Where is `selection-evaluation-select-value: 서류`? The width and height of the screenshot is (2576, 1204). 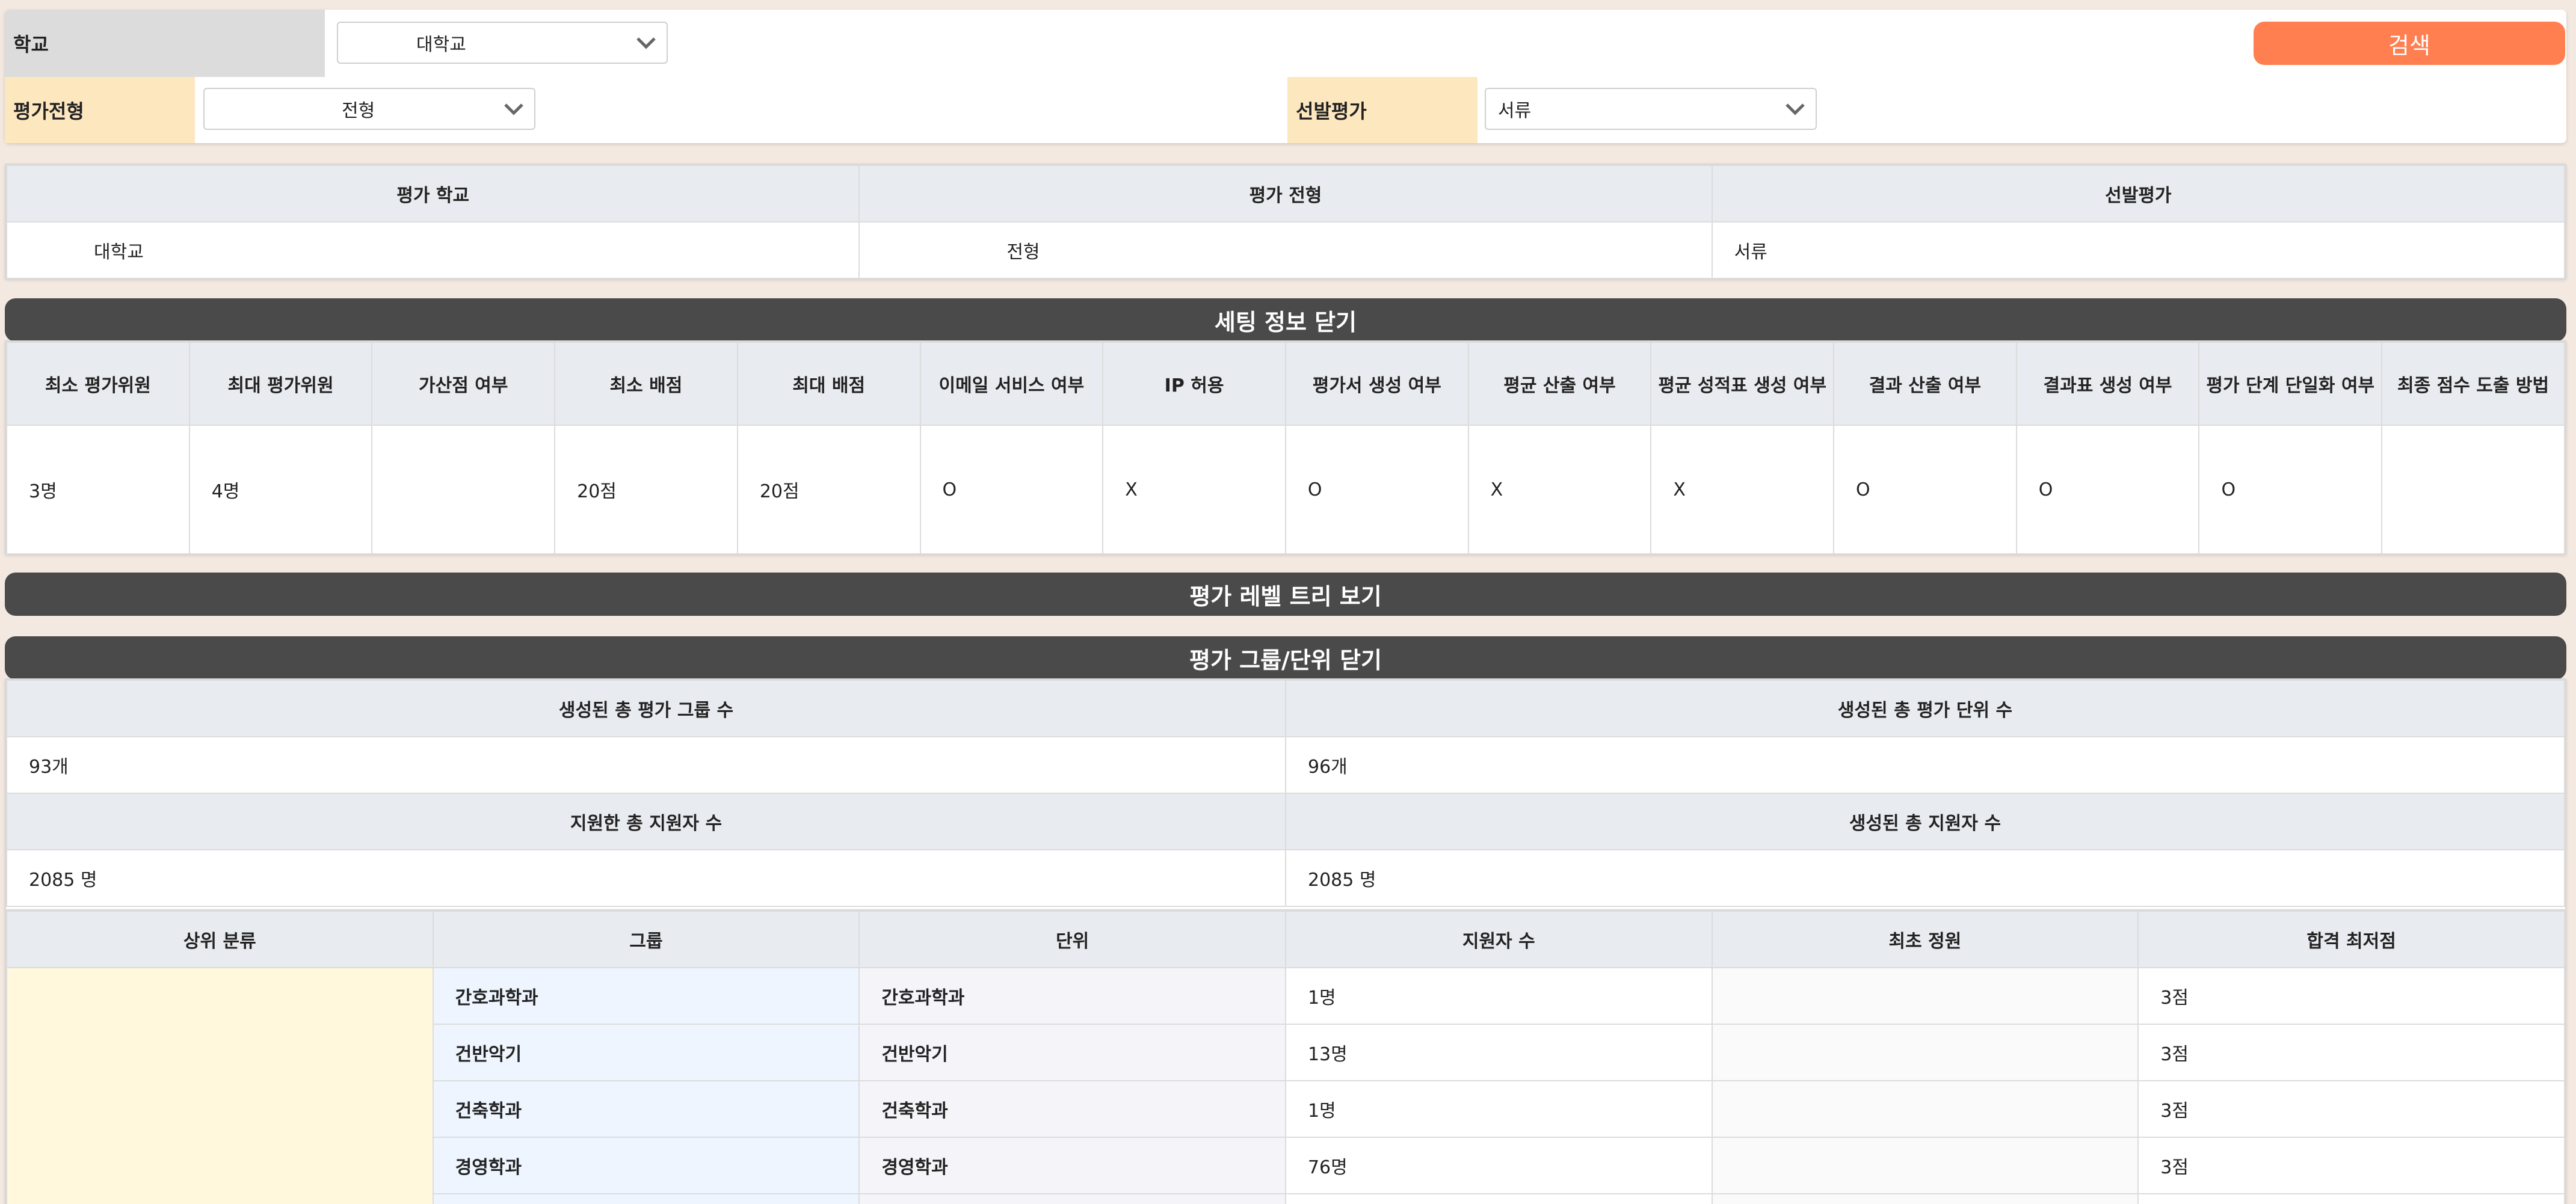 selection-evaluation-select-value: 서류 is located at coordinates (1515, 110).